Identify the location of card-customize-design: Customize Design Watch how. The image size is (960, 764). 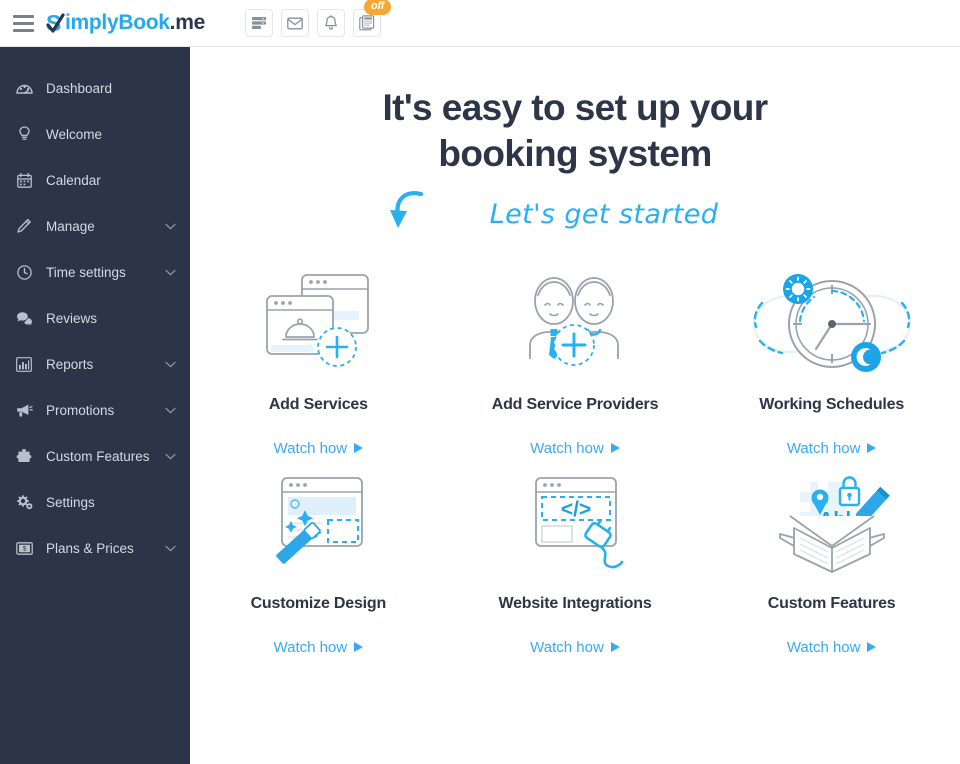
(318, 556).